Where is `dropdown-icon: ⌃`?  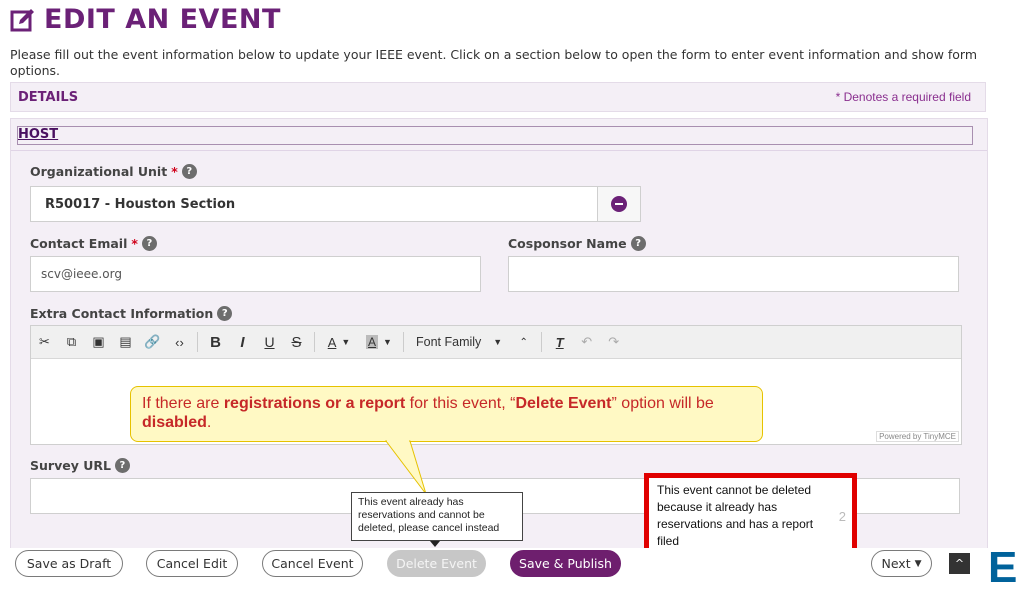
dropdown-icon: ⌃ is located at coordinates (523, 342).